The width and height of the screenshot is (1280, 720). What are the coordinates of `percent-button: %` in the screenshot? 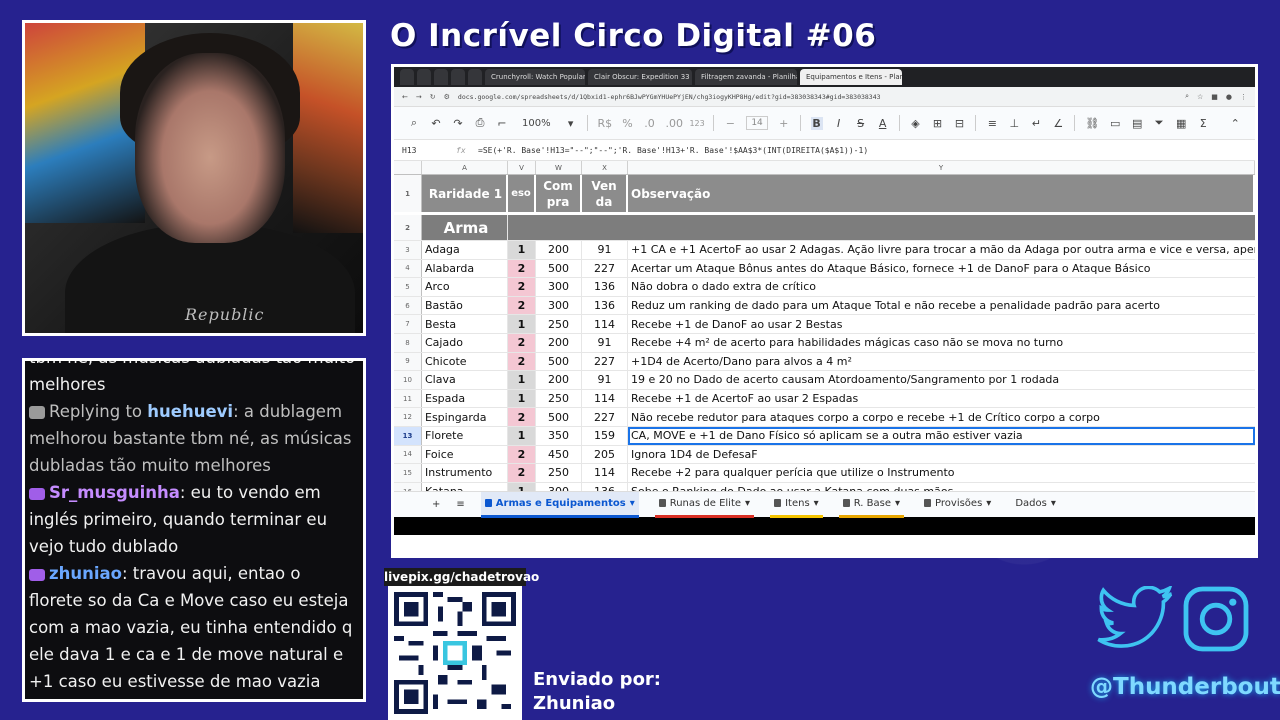 It's located at (627, 123).